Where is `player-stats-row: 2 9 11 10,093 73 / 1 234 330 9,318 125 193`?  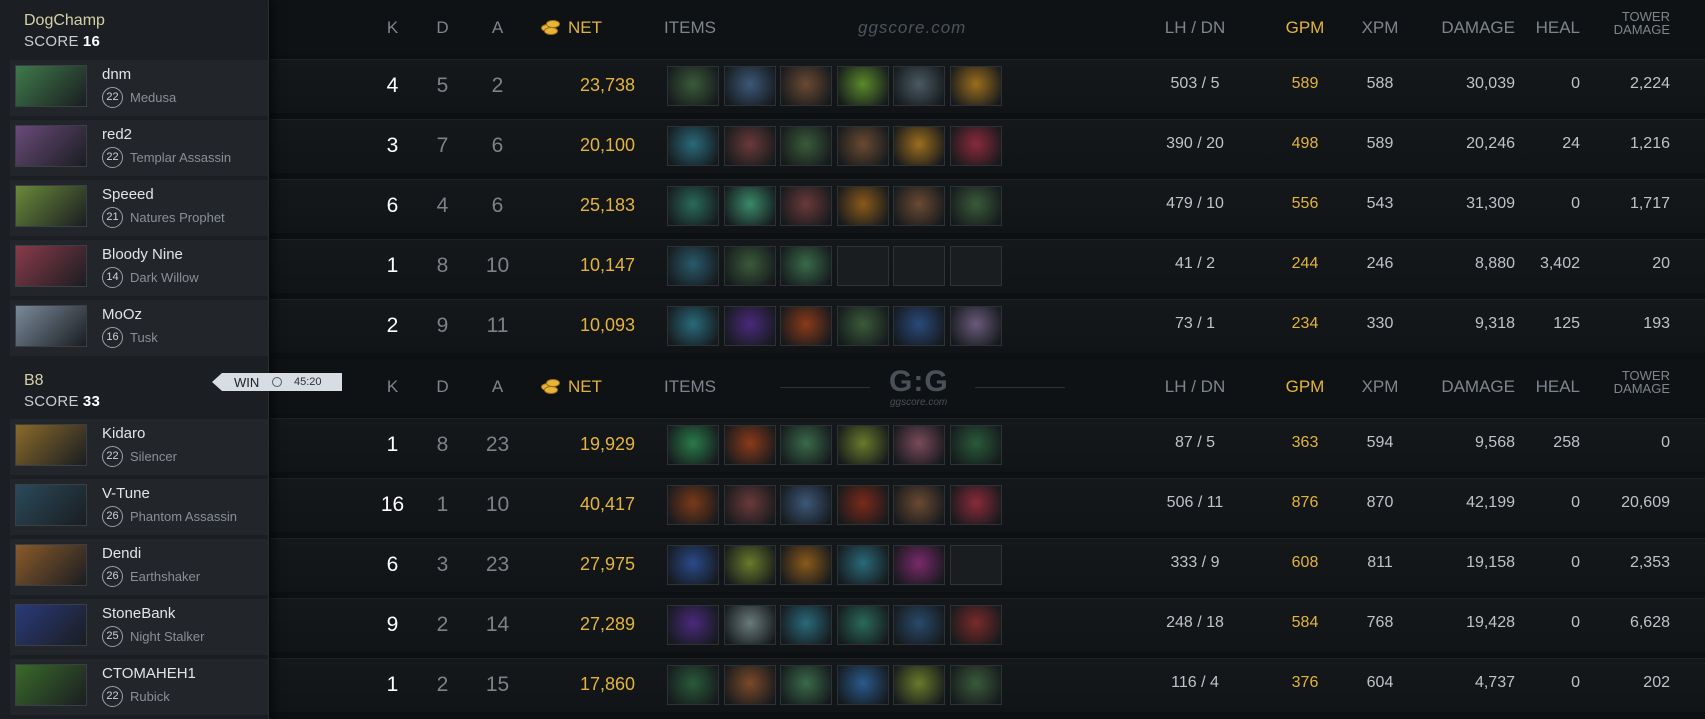 player-stats-row: 2 9 11 10,093 73 / 1 234 330 9,318 125 193 is located at coordinates (987, 326).